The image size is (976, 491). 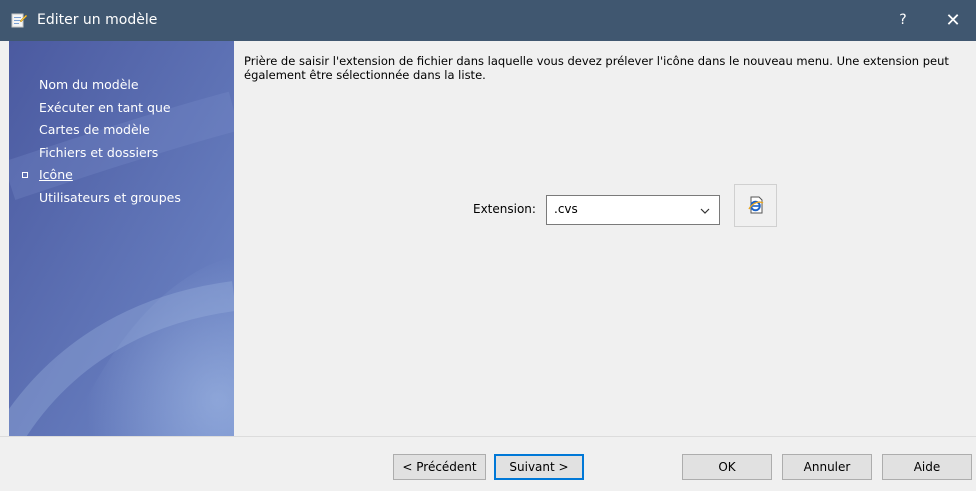 What do you see at coordinates (953, 20) in the screenshot?
I see `close-button: ✕` at bounding box center [953, 20].